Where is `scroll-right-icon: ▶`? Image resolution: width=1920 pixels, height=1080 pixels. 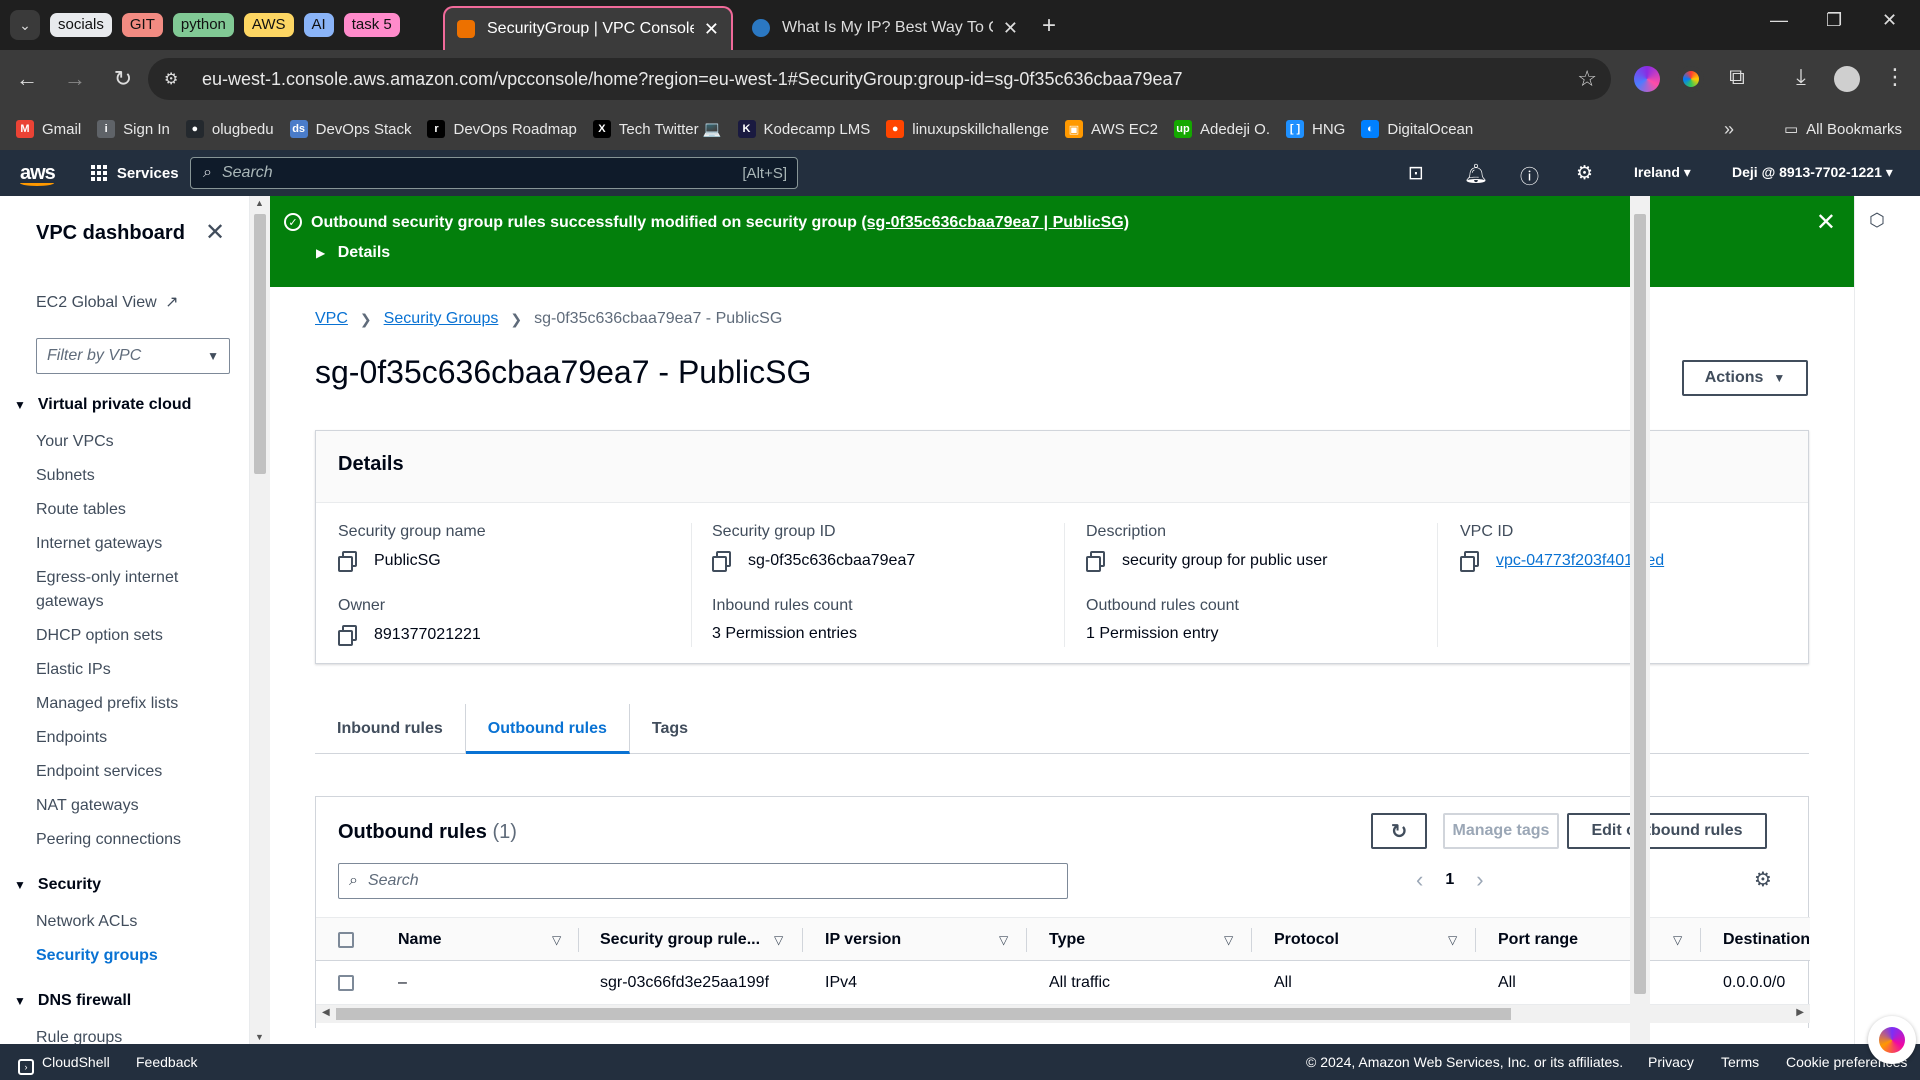 scroll-right-icon: ▶ is located at coordinates (1800, 1012).